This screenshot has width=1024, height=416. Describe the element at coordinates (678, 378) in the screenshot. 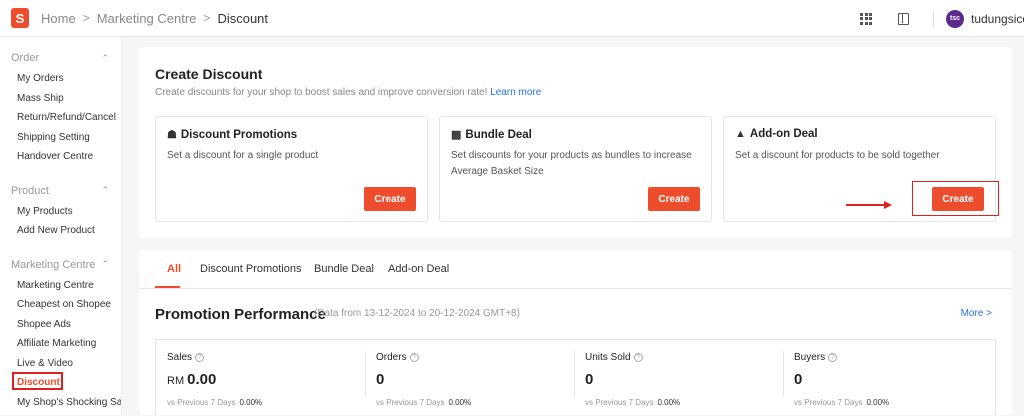

I see `metric-units-sold: Units Sold ? 0 vs Previous 7 Days 0.00%` at that location.